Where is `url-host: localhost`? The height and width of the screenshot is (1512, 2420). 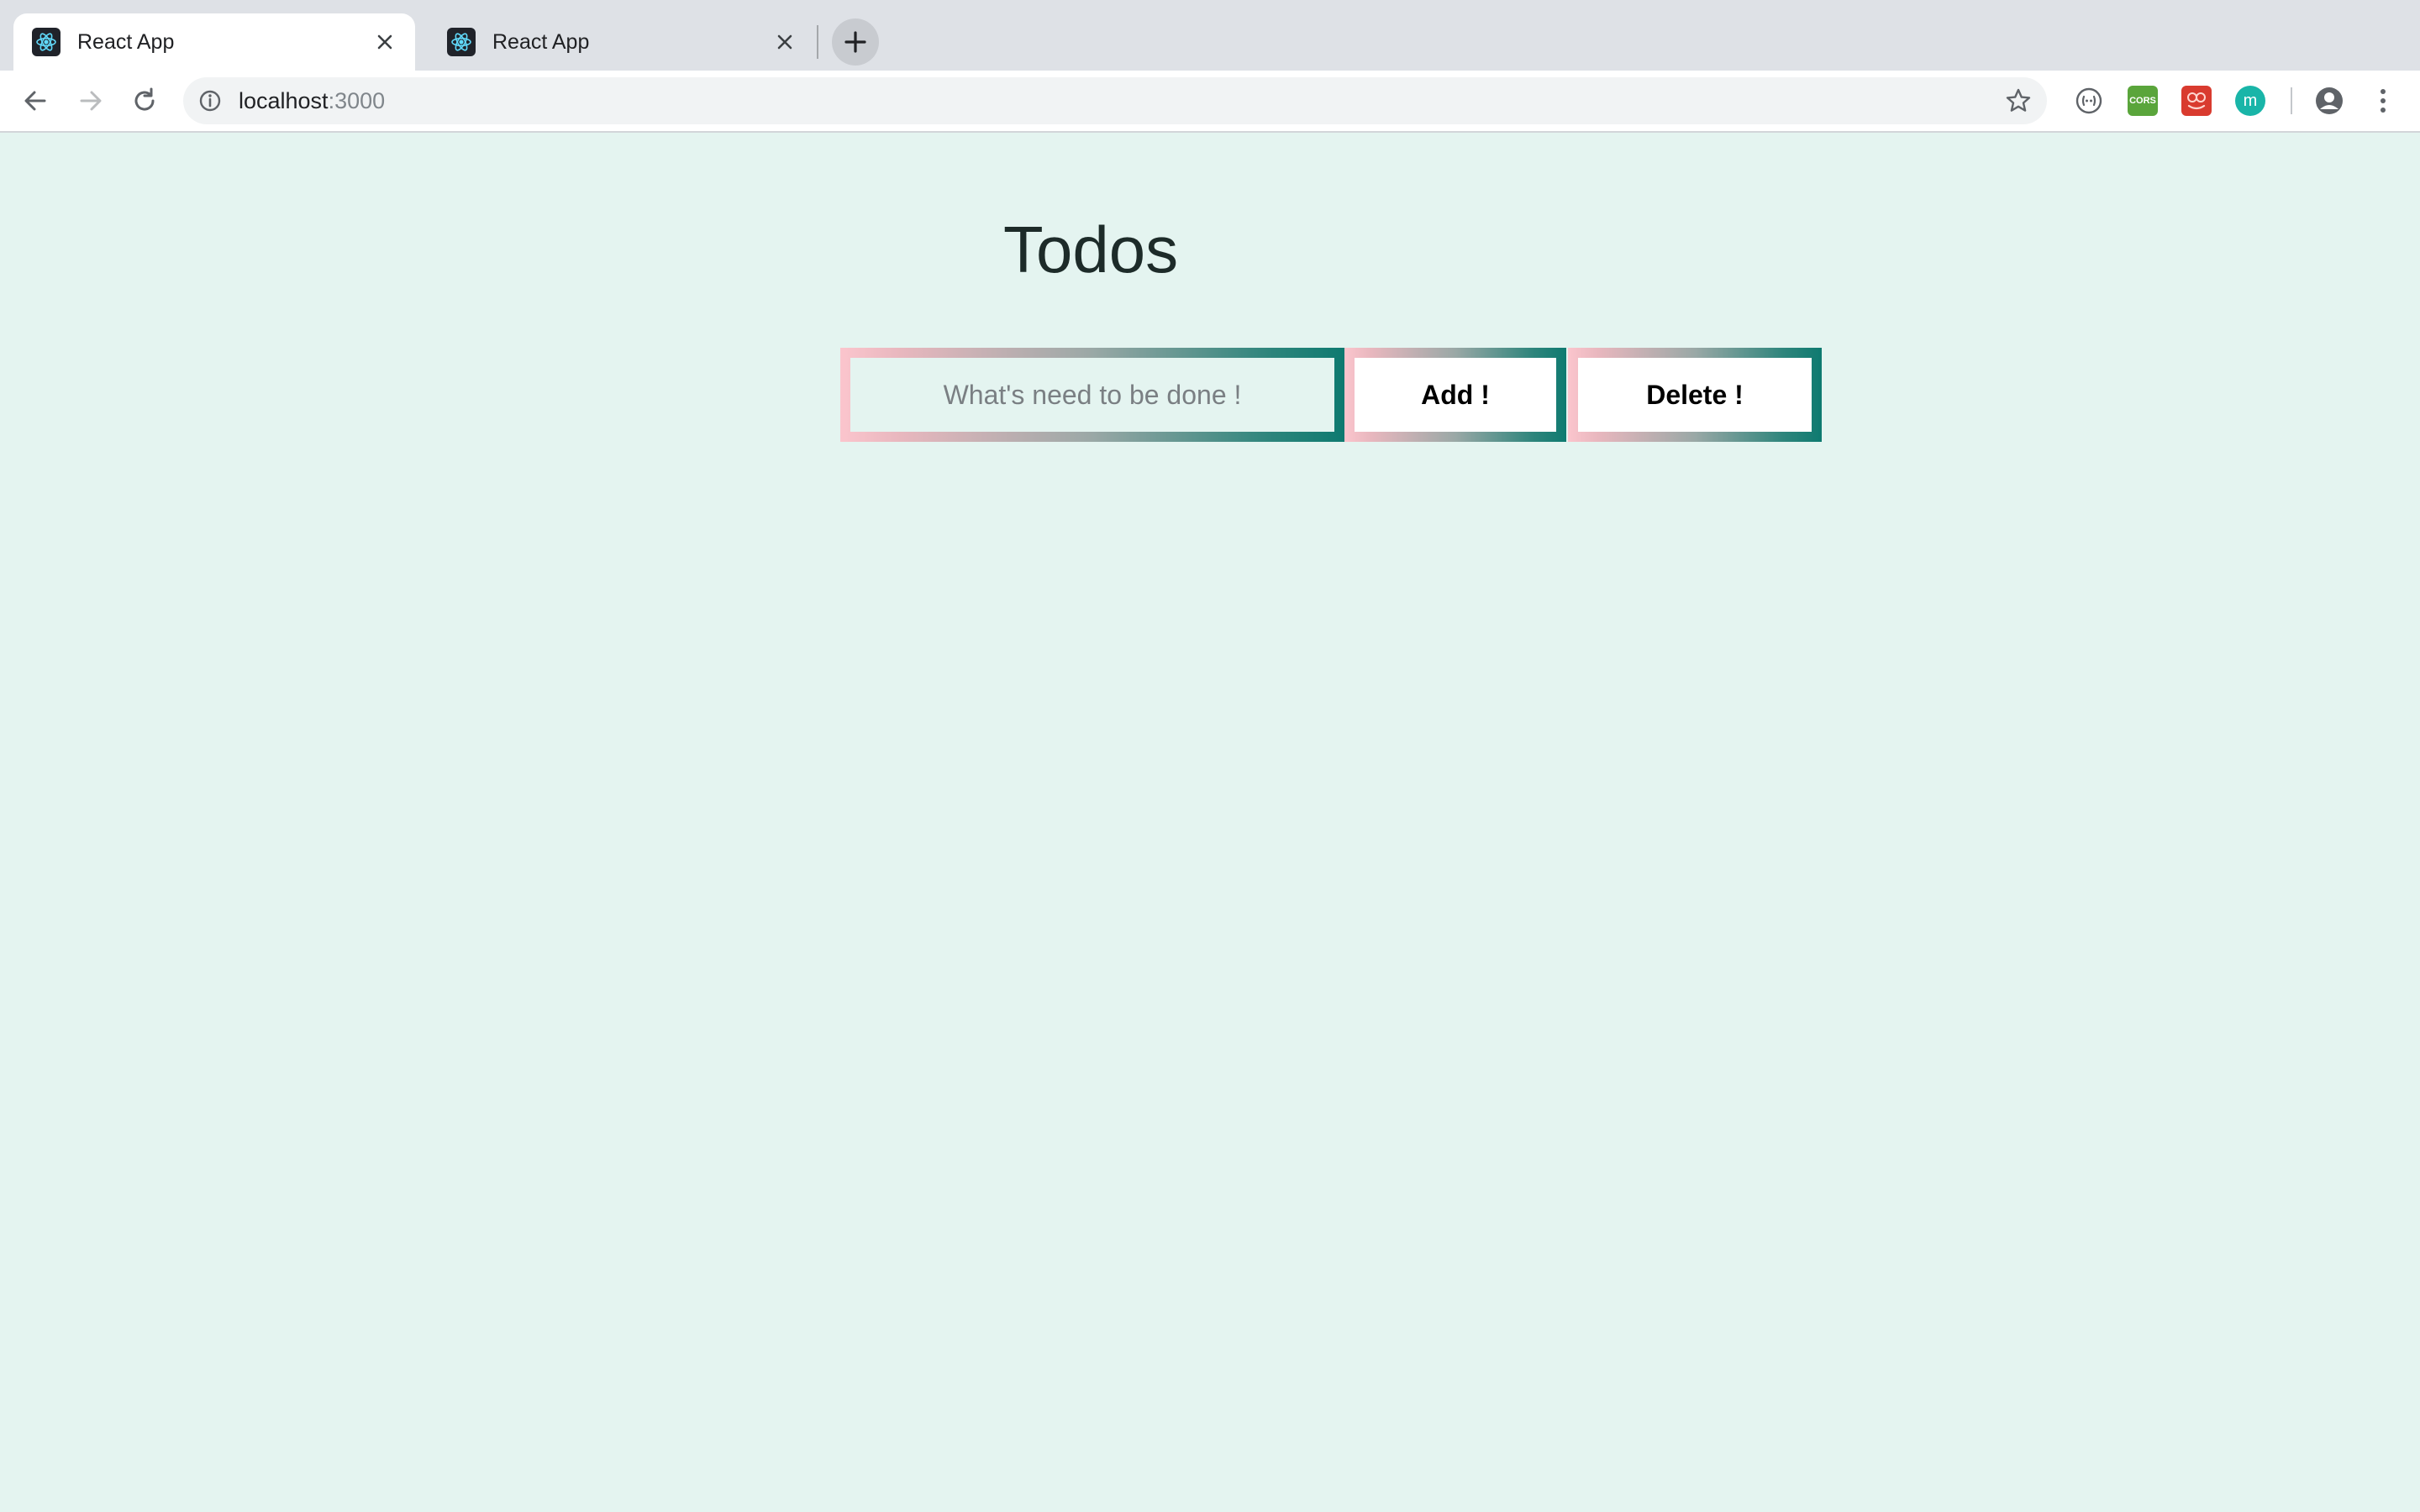
url-host: localhost is located at coordinates (284, 100).